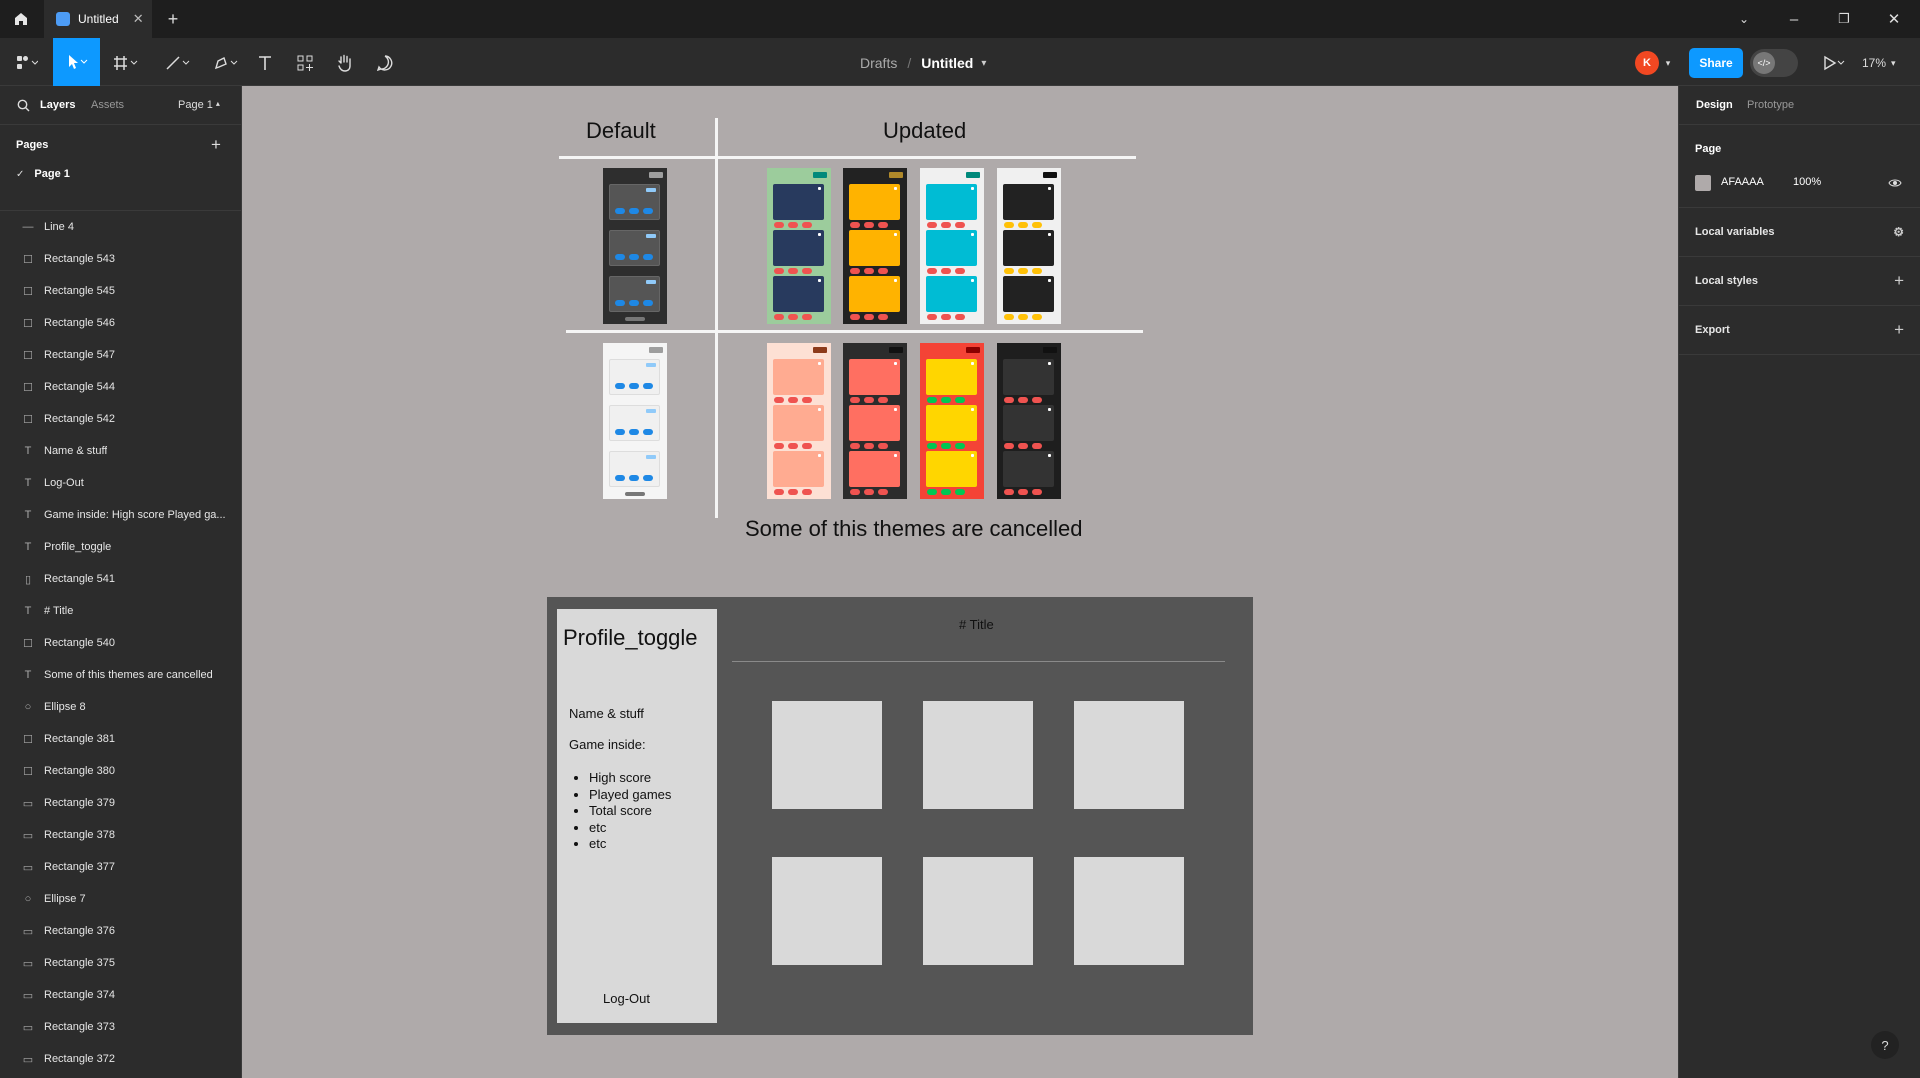  What do you see at coordinates (79, 867) in the screenshot?
I see `layer-name: Rectangle 377` at bounding box center [79, 867].